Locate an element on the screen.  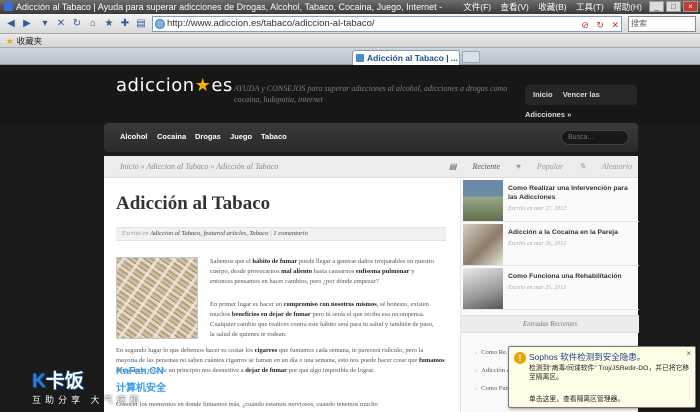
logo-text-suffix: es is located at coordinates (222, 85).